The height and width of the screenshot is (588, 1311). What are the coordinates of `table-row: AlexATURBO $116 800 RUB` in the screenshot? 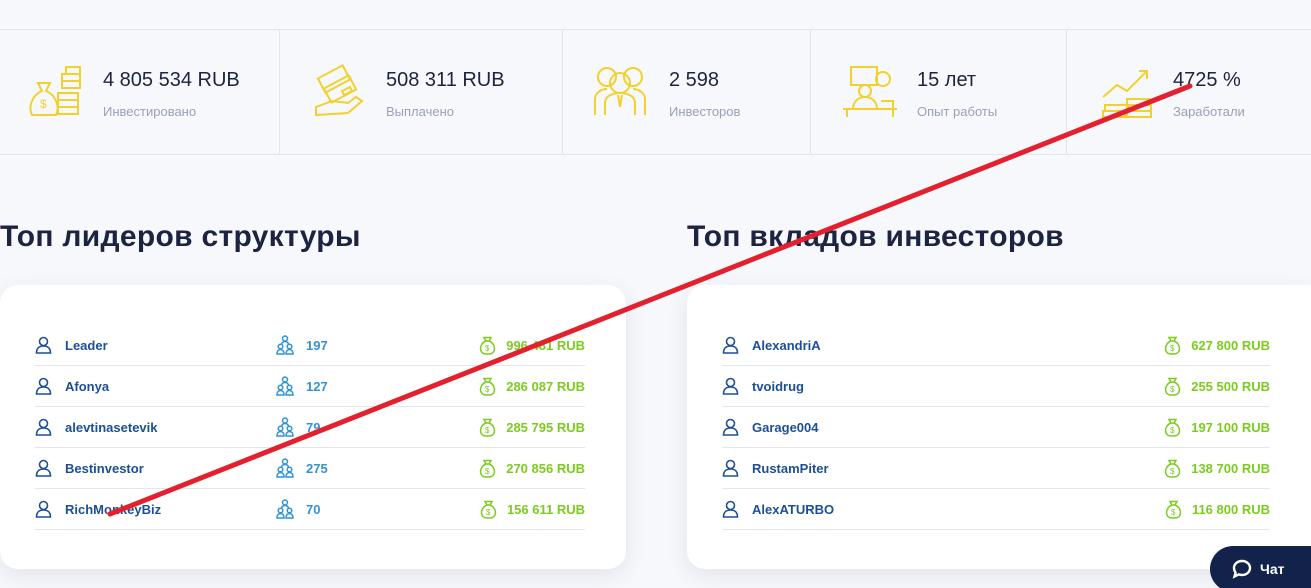 It's located at (996, 509).